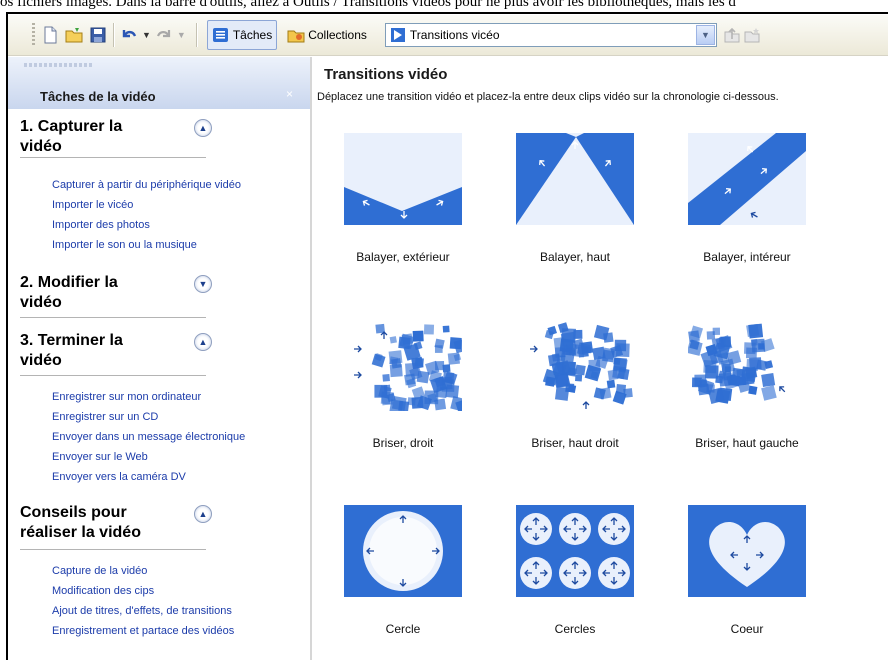 The image size is (888, 660). Describe the element at coordinates (33, 35) in the screenshot. I see `toolbar-grip` at that location.